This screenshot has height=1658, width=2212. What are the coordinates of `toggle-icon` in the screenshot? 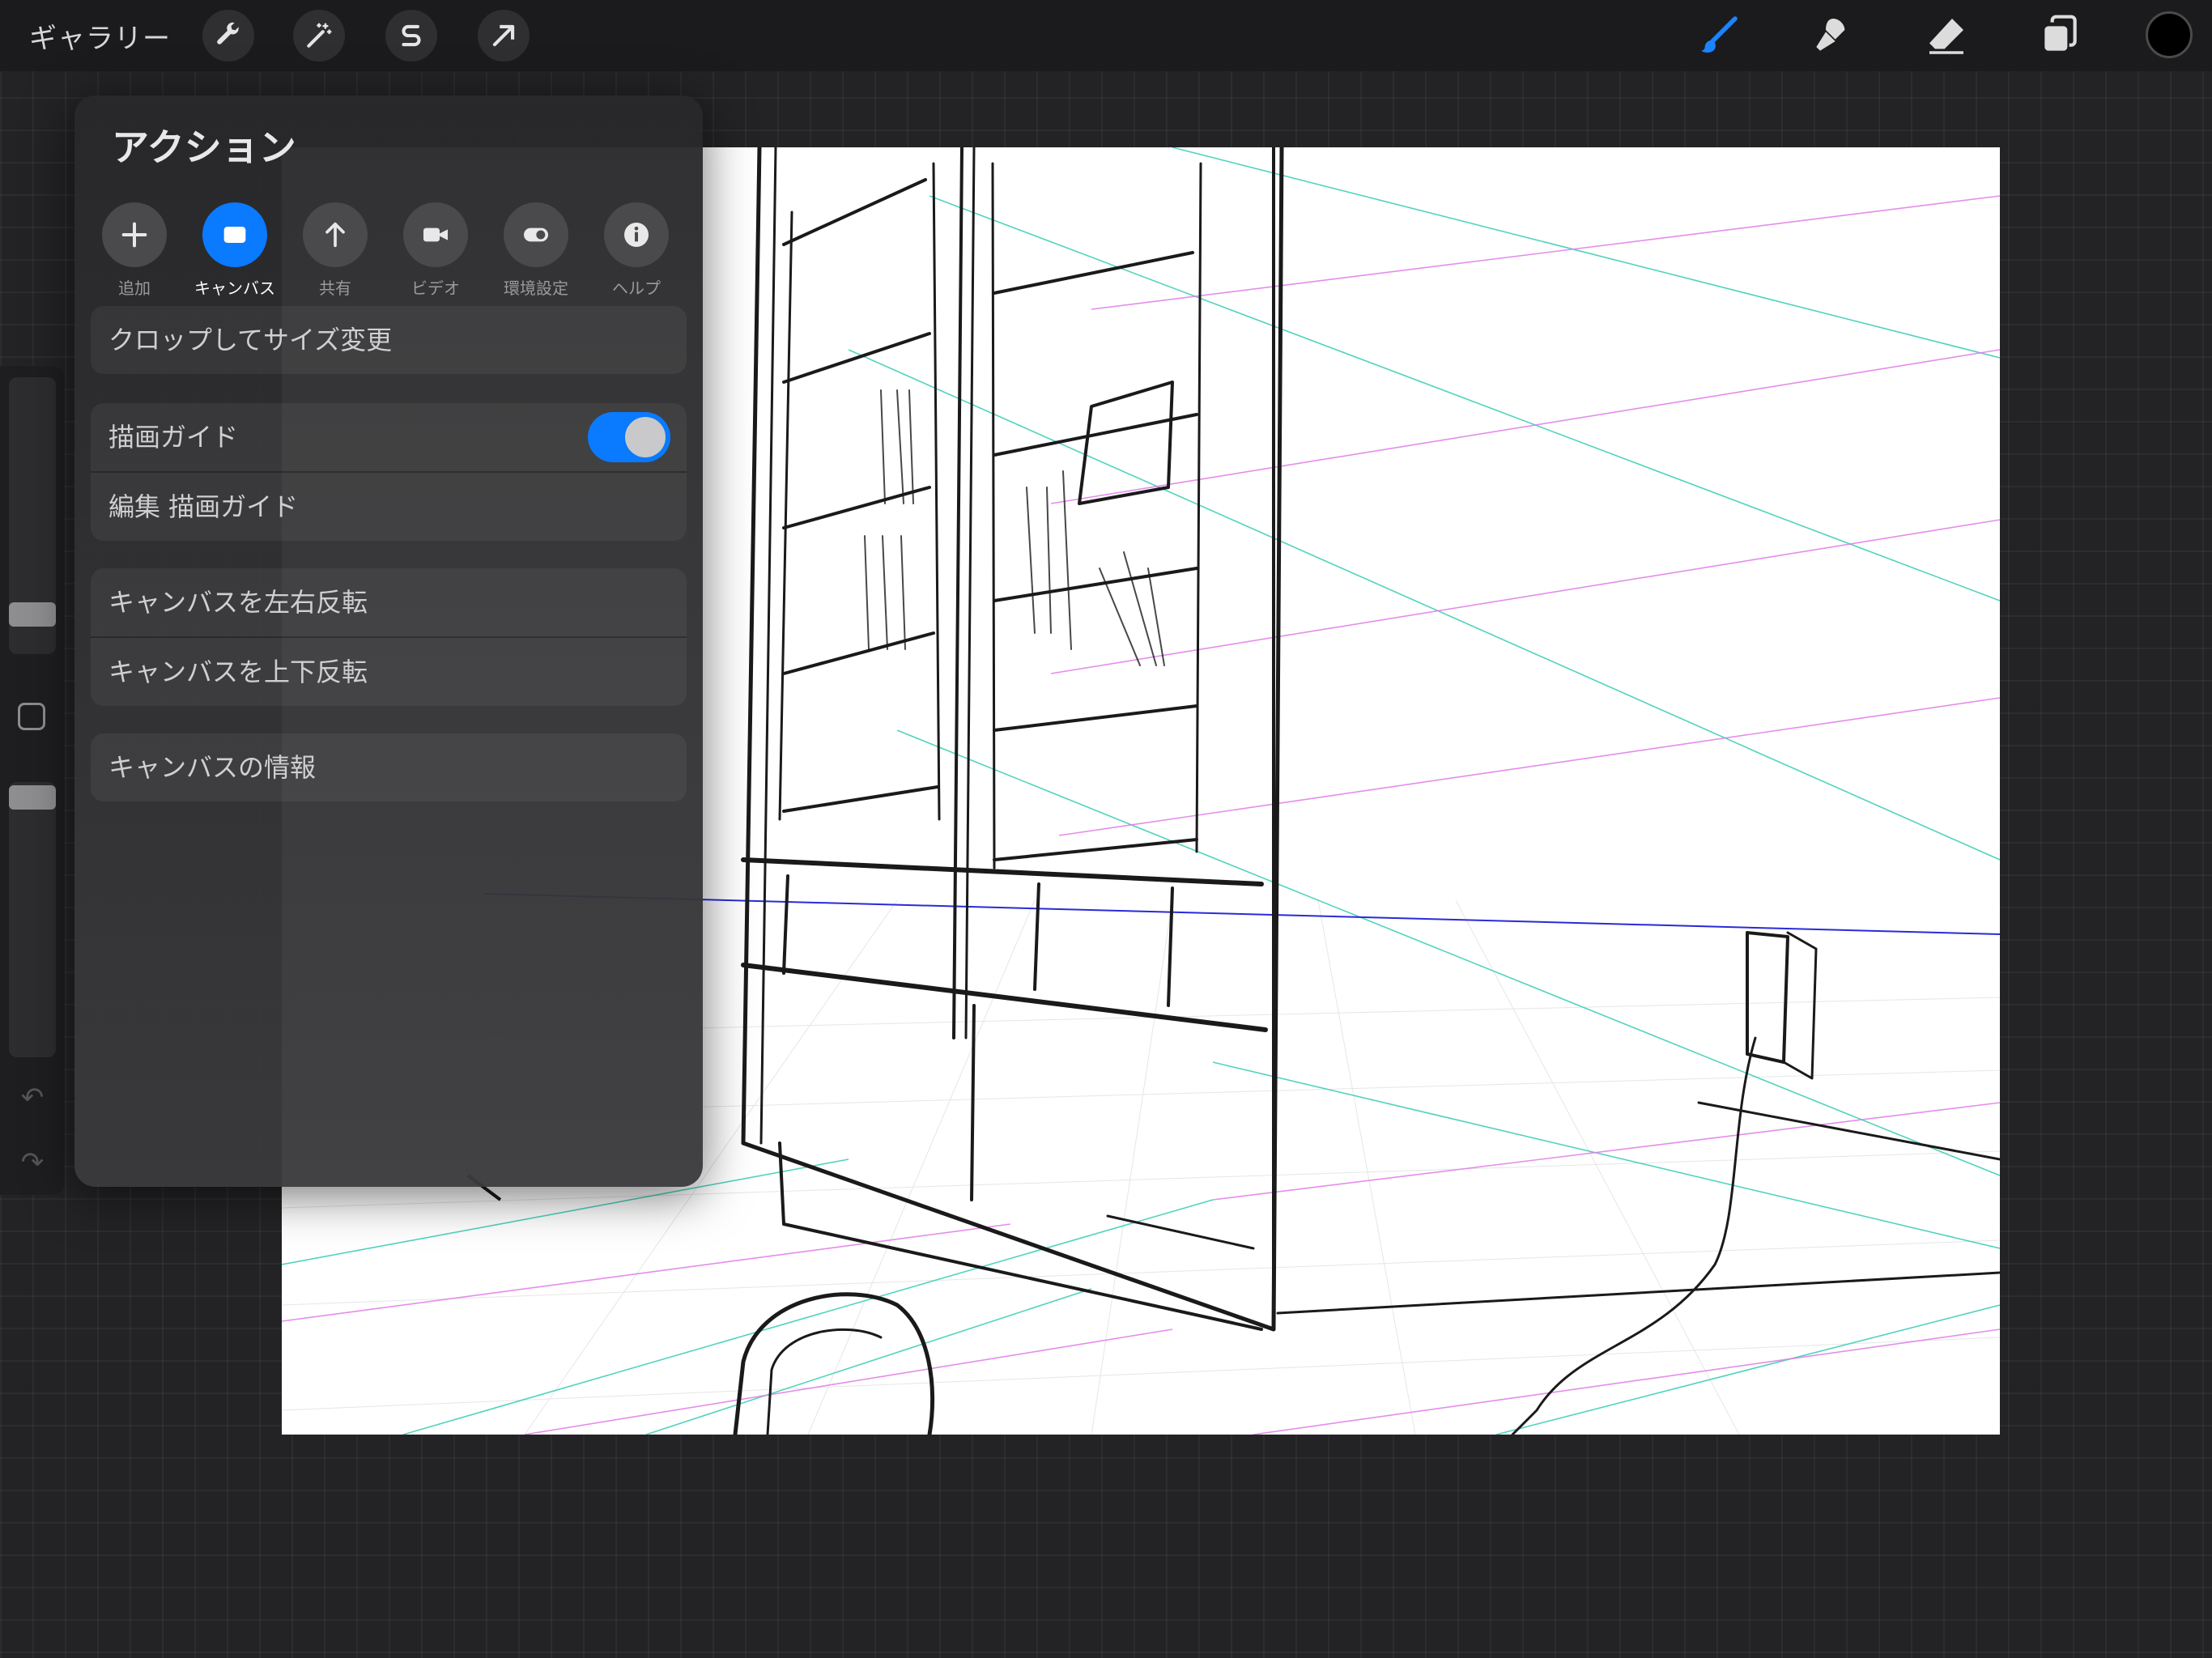 It's located at (536, 234).